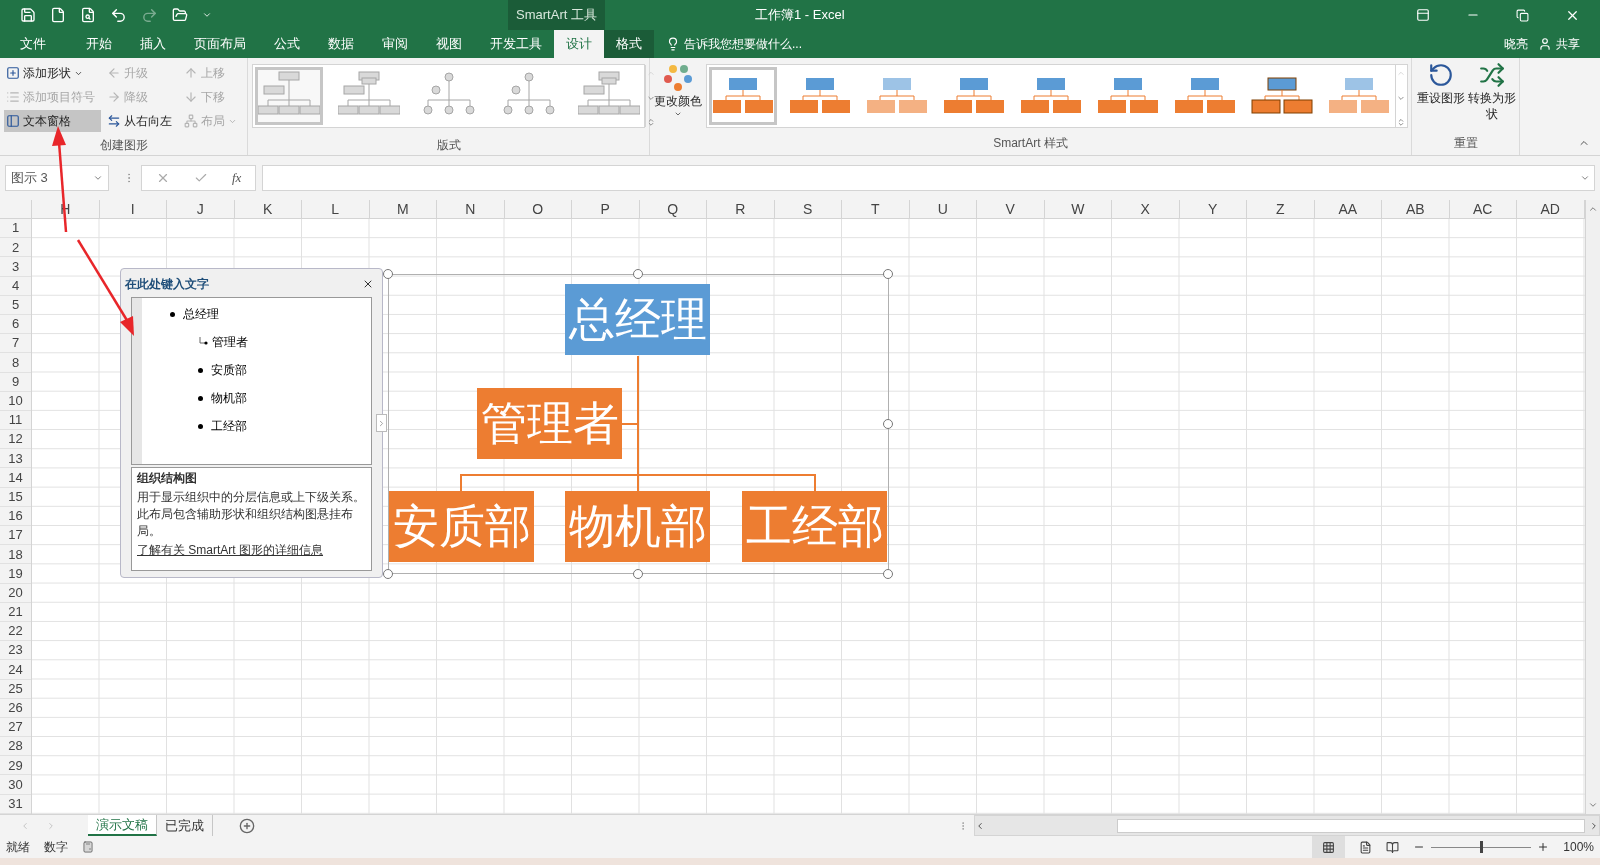  Describe the element at coordinates (678, 97) in the screenshot. I see `change-colors-button: 更改颜色` at that location.